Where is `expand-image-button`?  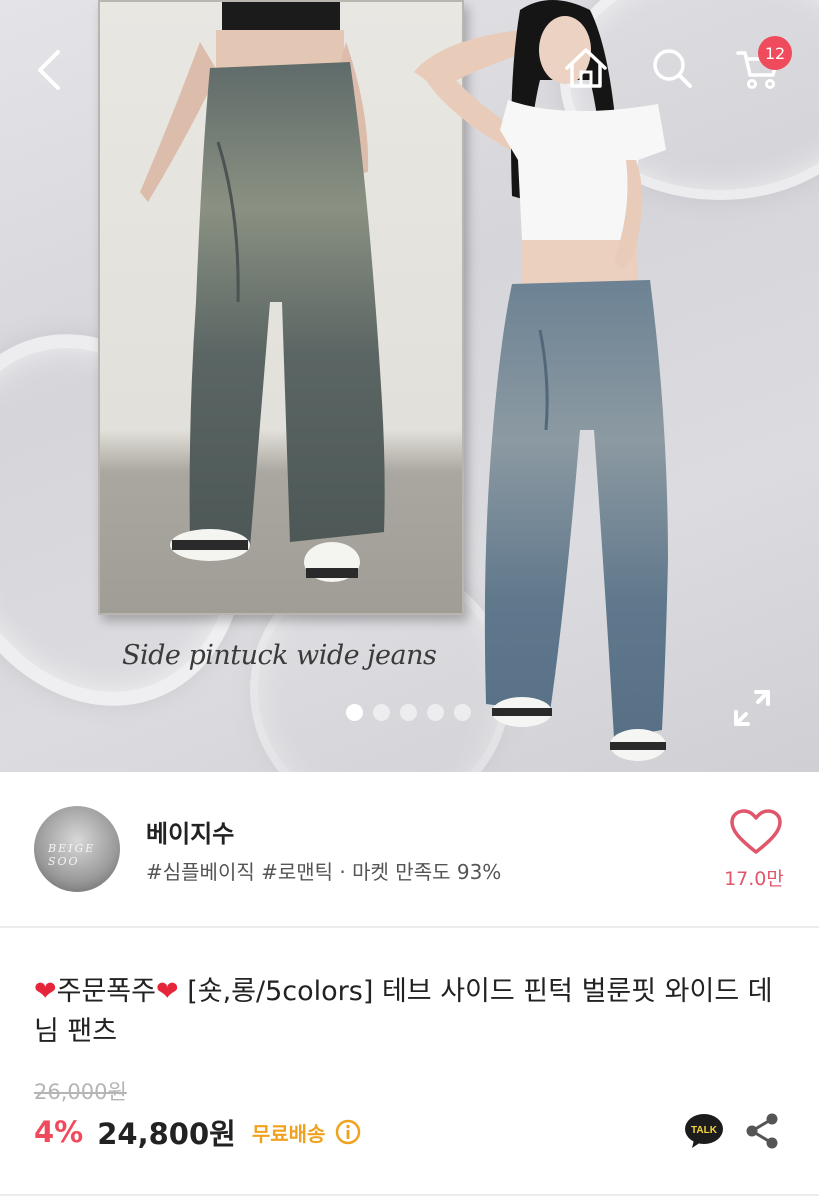
expand-image-button is located at coordinates (752, 708).